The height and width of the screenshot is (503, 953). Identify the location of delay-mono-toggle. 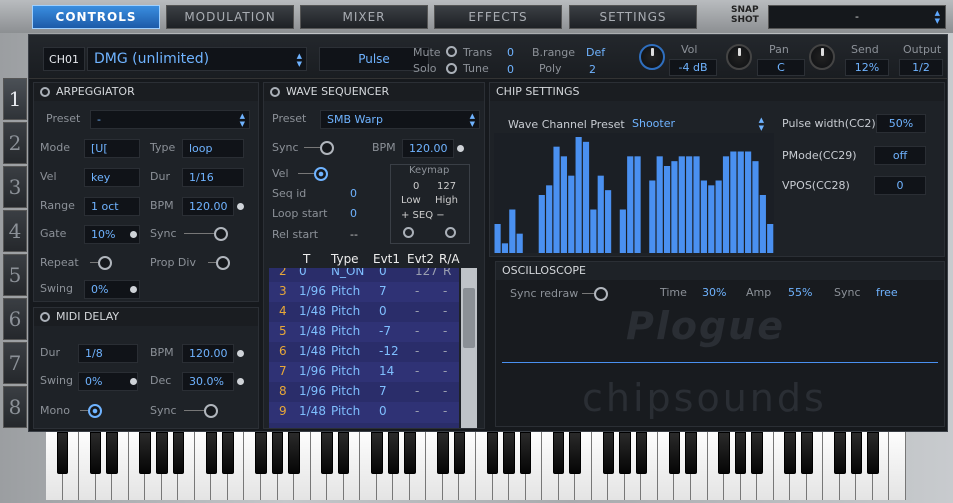
(91, 411).